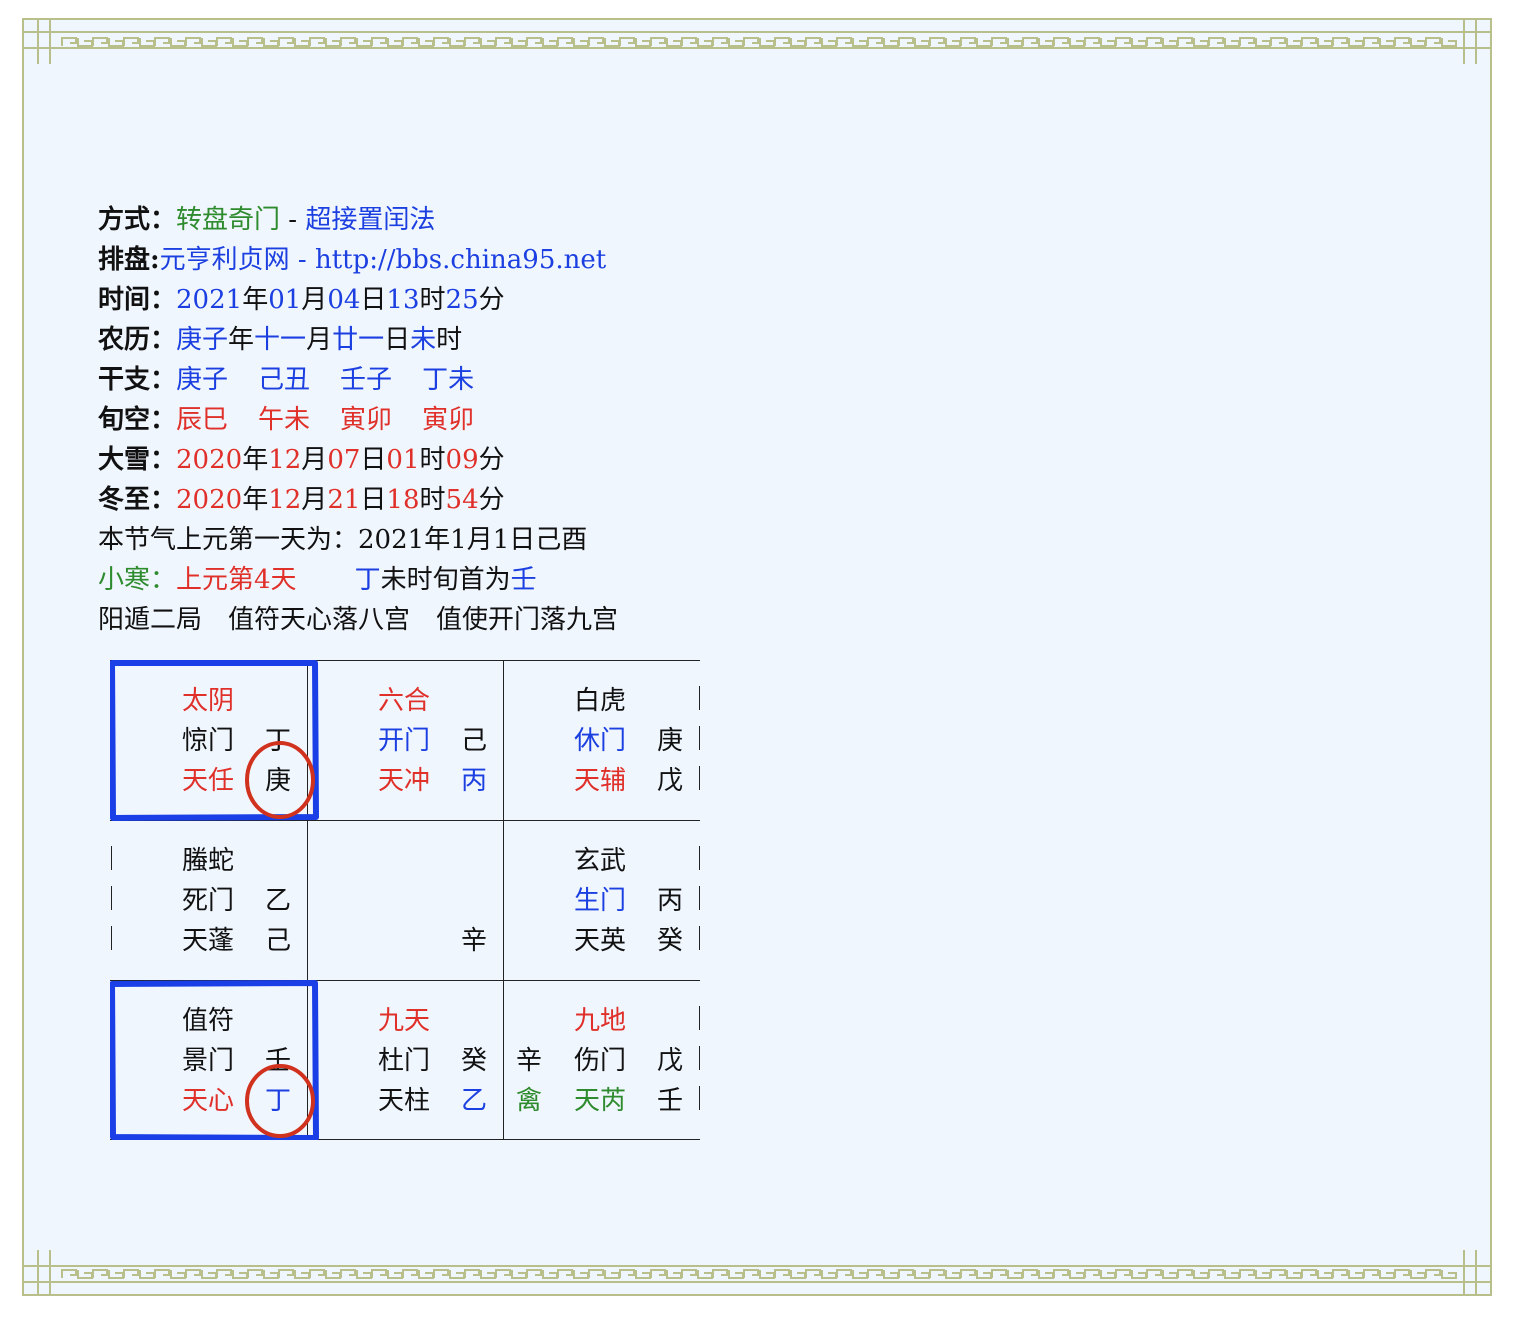 The height and width of the screenshot is (1318, 1530). I want to click on nongli-d: 日, so click(397, 340).